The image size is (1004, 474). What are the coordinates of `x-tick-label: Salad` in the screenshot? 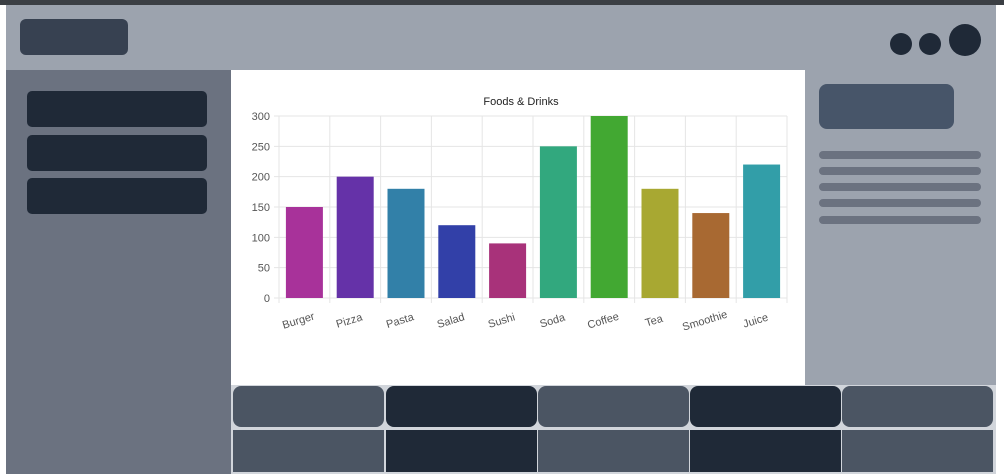 It's located at (451, 321).